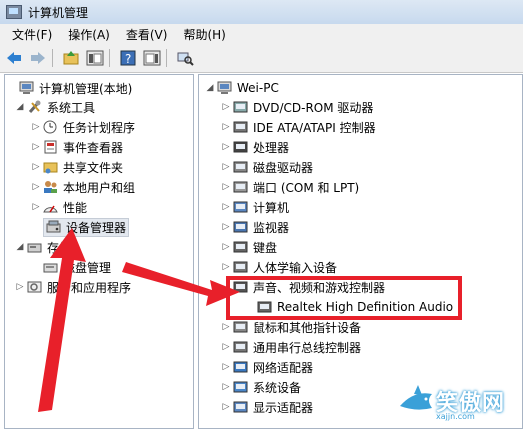 The width and height of the screenshot is (523, 429). I want to click on watermark-url: xajjn.com, so click(455, 416).